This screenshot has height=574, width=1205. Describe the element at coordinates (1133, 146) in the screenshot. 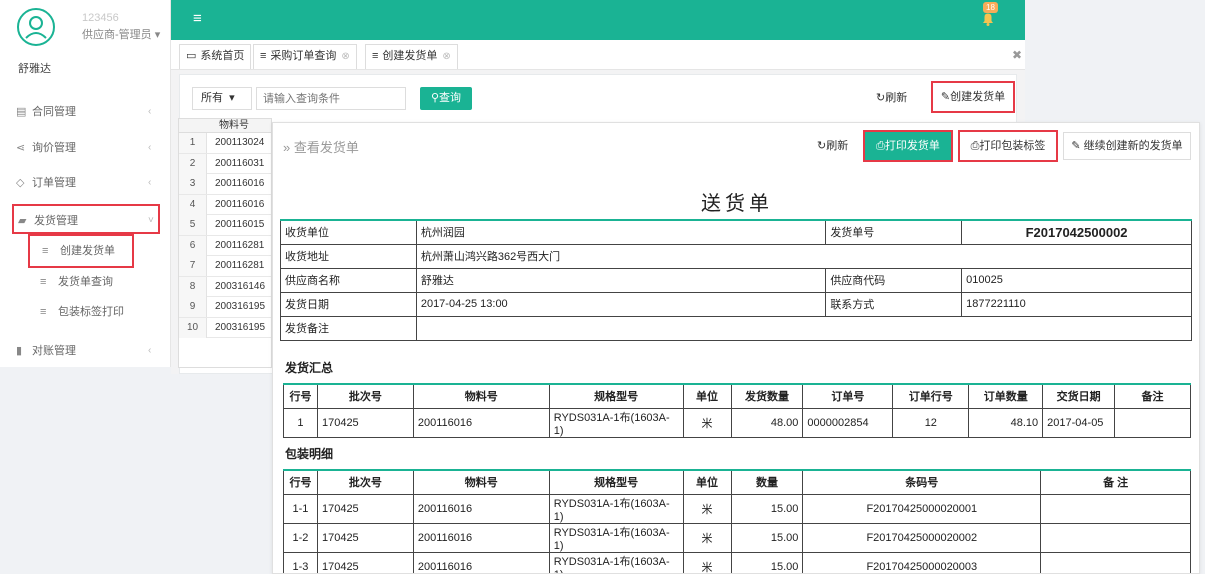

I see `continue-create-button-label: 继续创建新的发货单` at that location.